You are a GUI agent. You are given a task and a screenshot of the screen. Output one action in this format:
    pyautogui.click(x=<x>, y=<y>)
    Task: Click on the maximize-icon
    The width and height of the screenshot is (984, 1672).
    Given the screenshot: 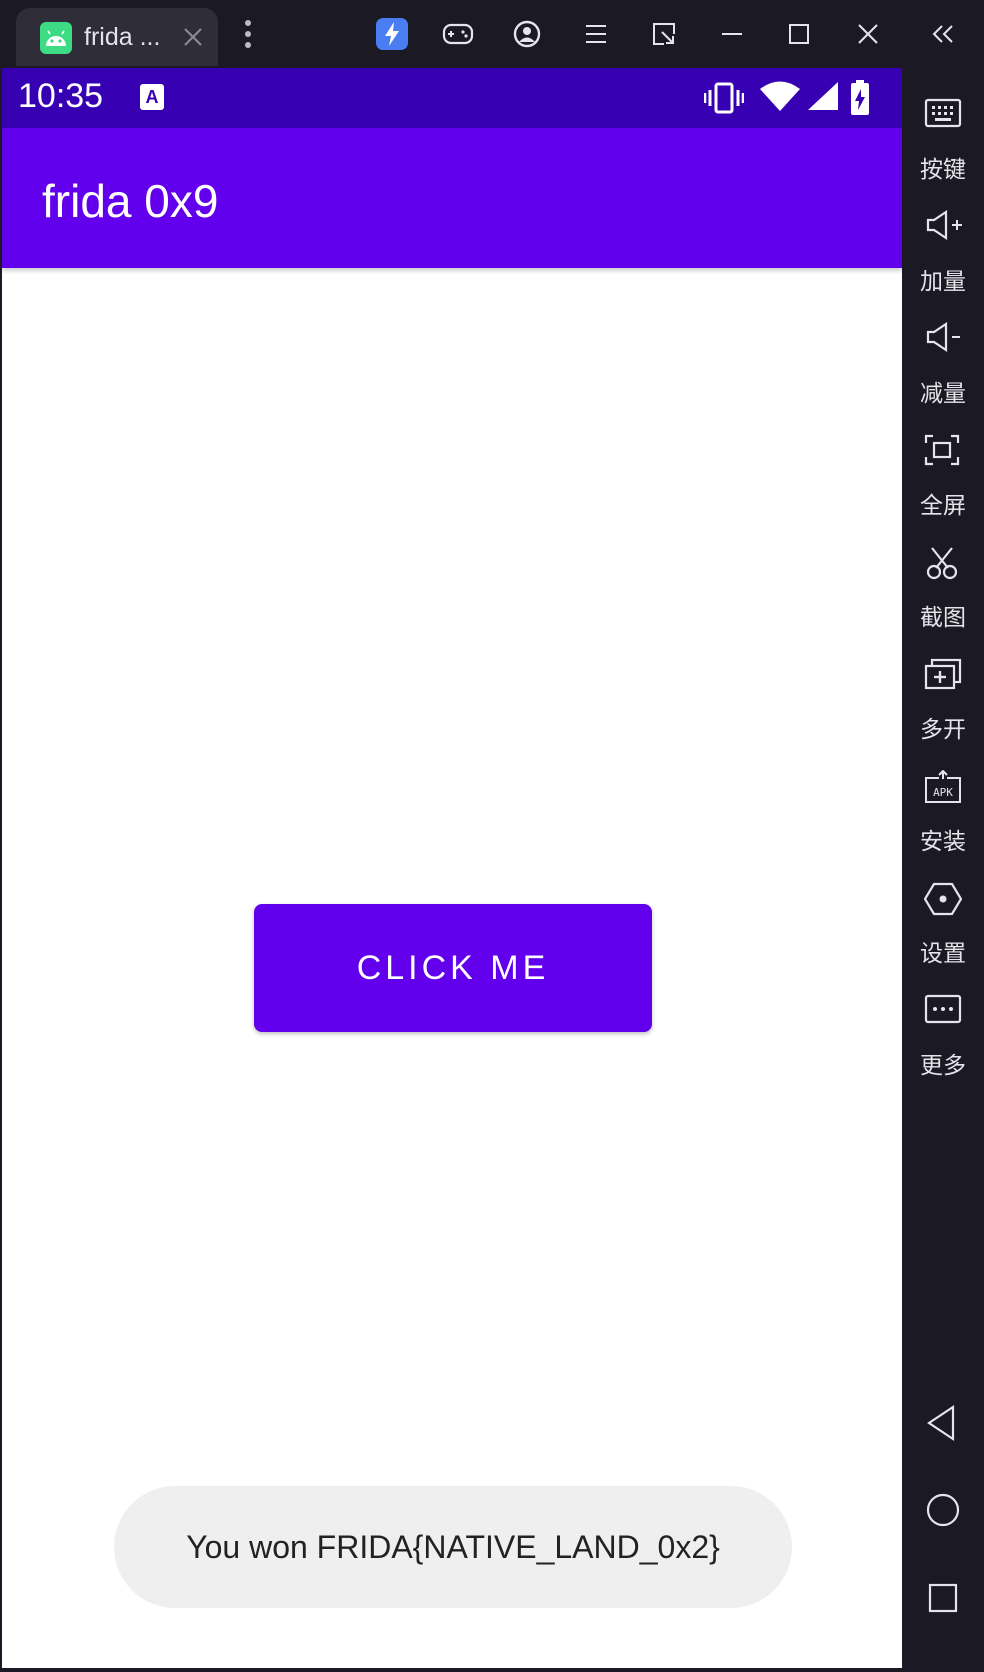 What is the action you would take?
    pyautogui.click(x=799, y=34)
    